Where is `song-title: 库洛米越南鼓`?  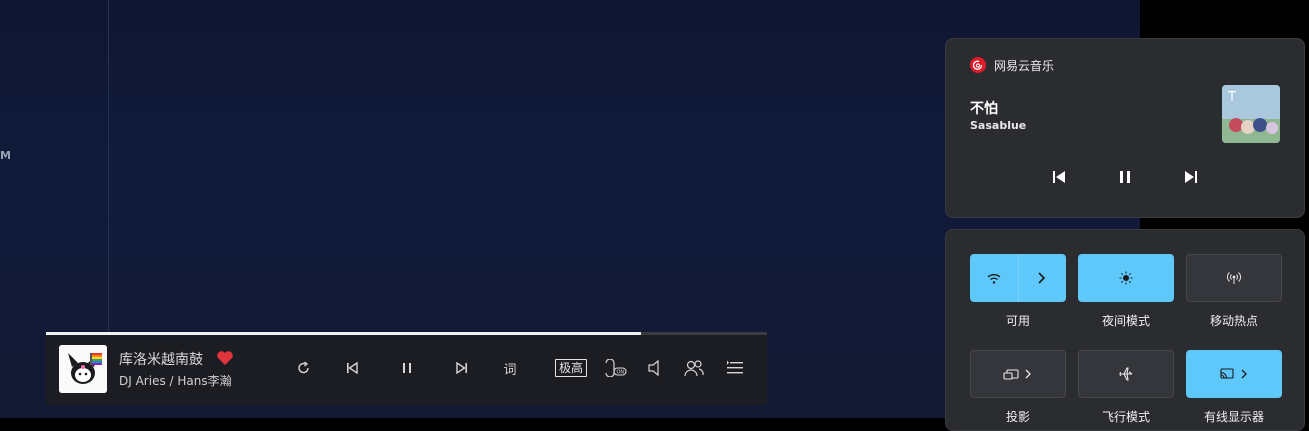
song-title: 库洛米越南鼓 is located at coordinates (161, 359).